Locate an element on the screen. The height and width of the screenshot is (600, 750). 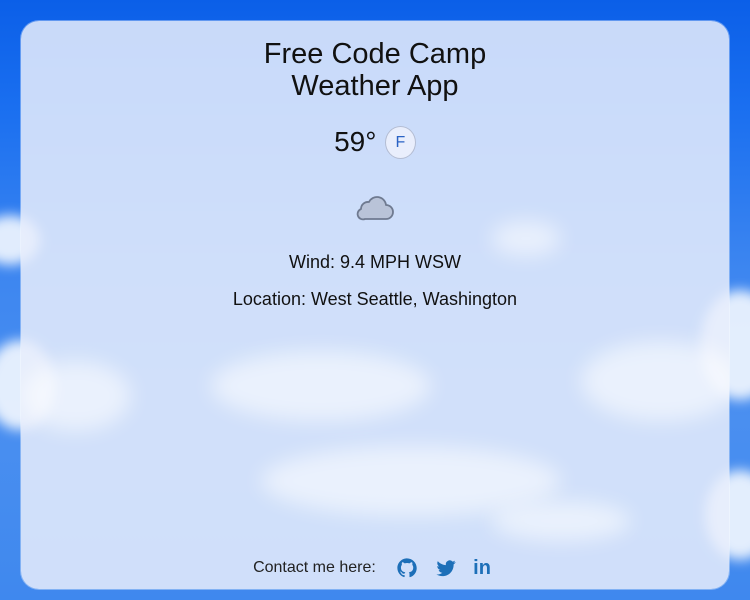
app-title-line2: Weather App is located at coordinates (375, 86).